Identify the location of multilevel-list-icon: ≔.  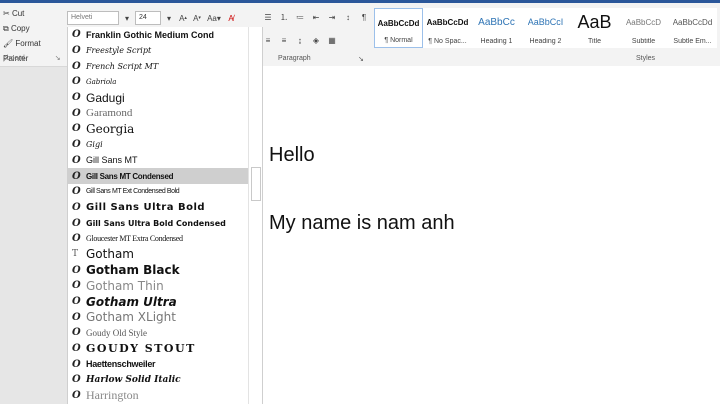
(300, 17).